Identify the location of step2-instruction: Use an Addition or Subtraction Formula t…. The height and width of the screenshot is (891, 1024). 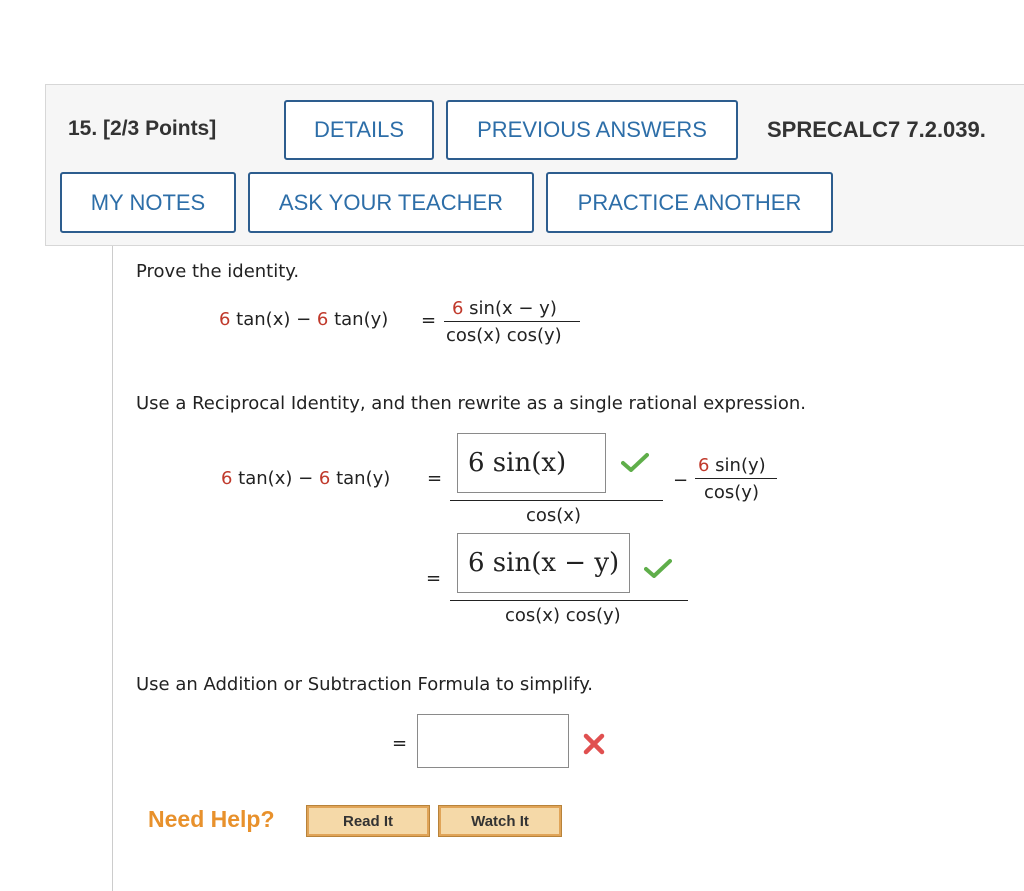
(365, 684).